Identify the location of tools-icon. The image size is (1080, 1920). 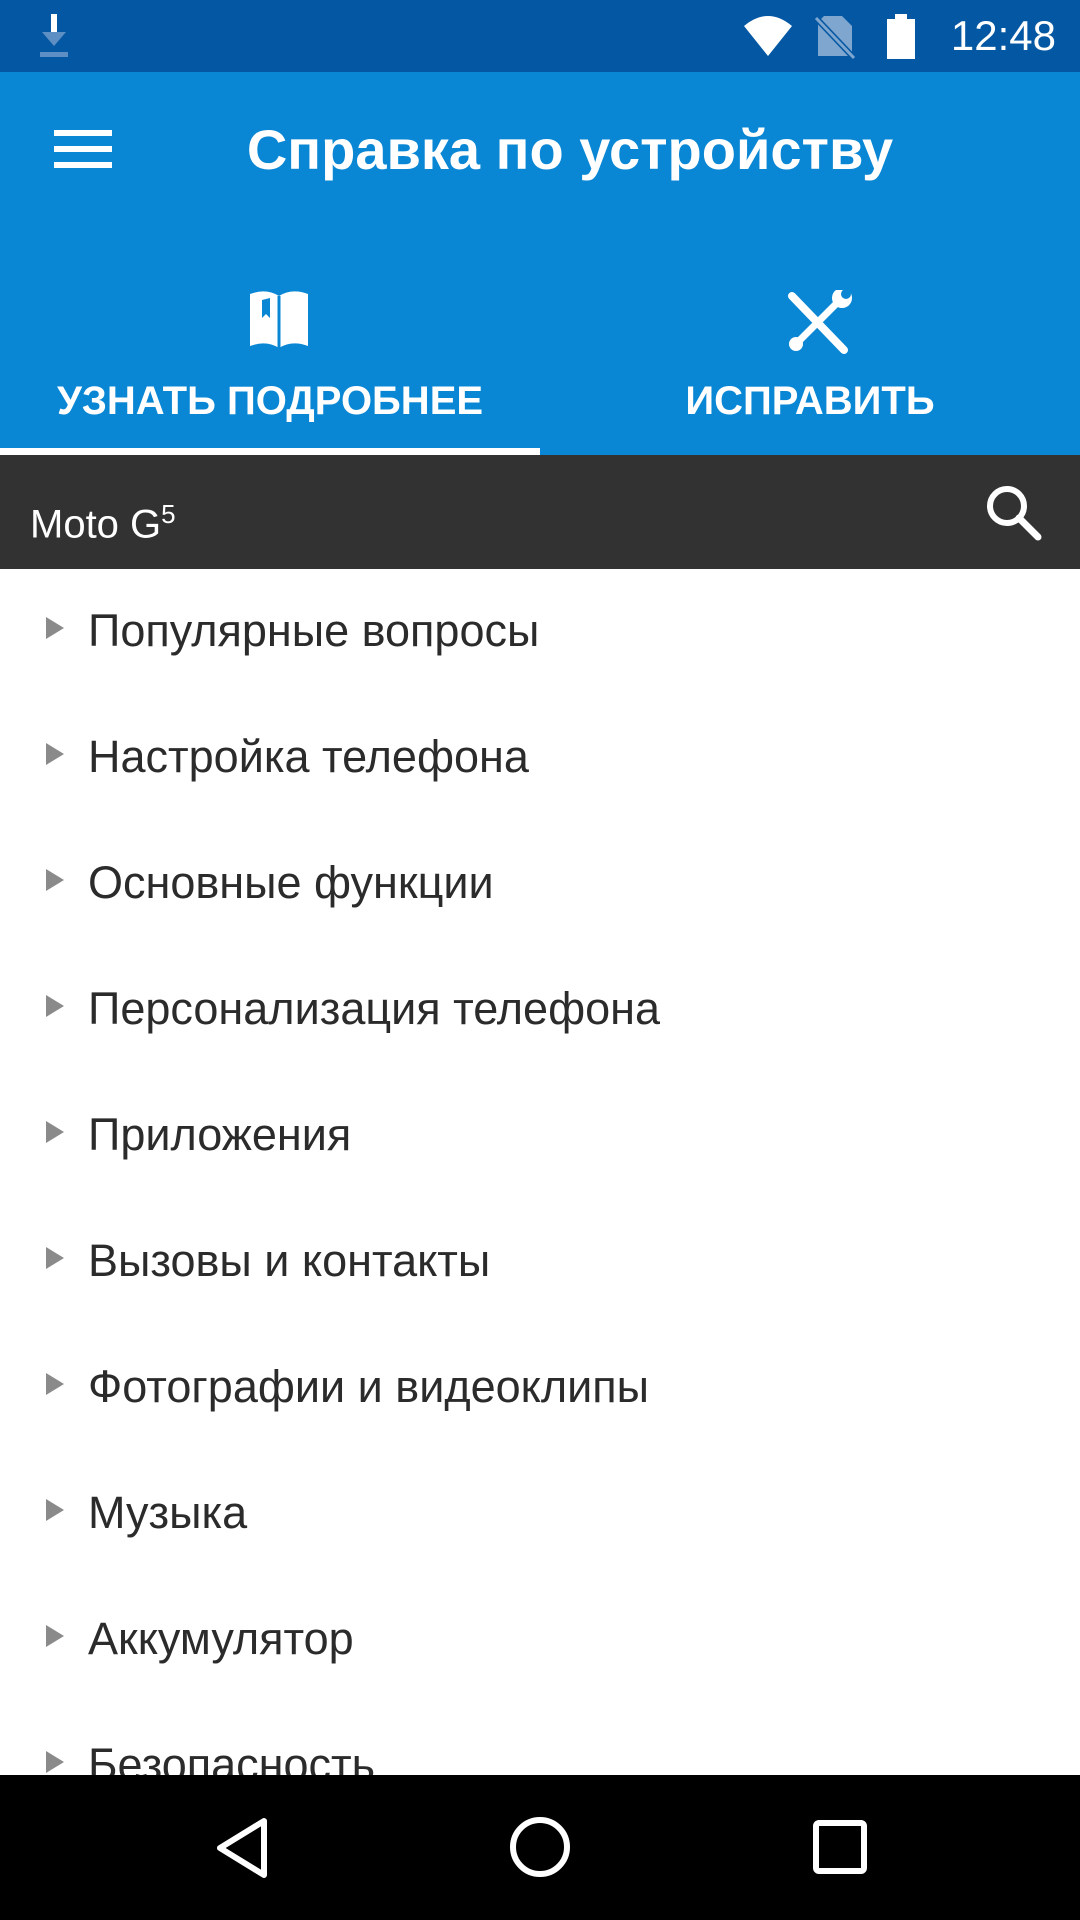
(820, 322).